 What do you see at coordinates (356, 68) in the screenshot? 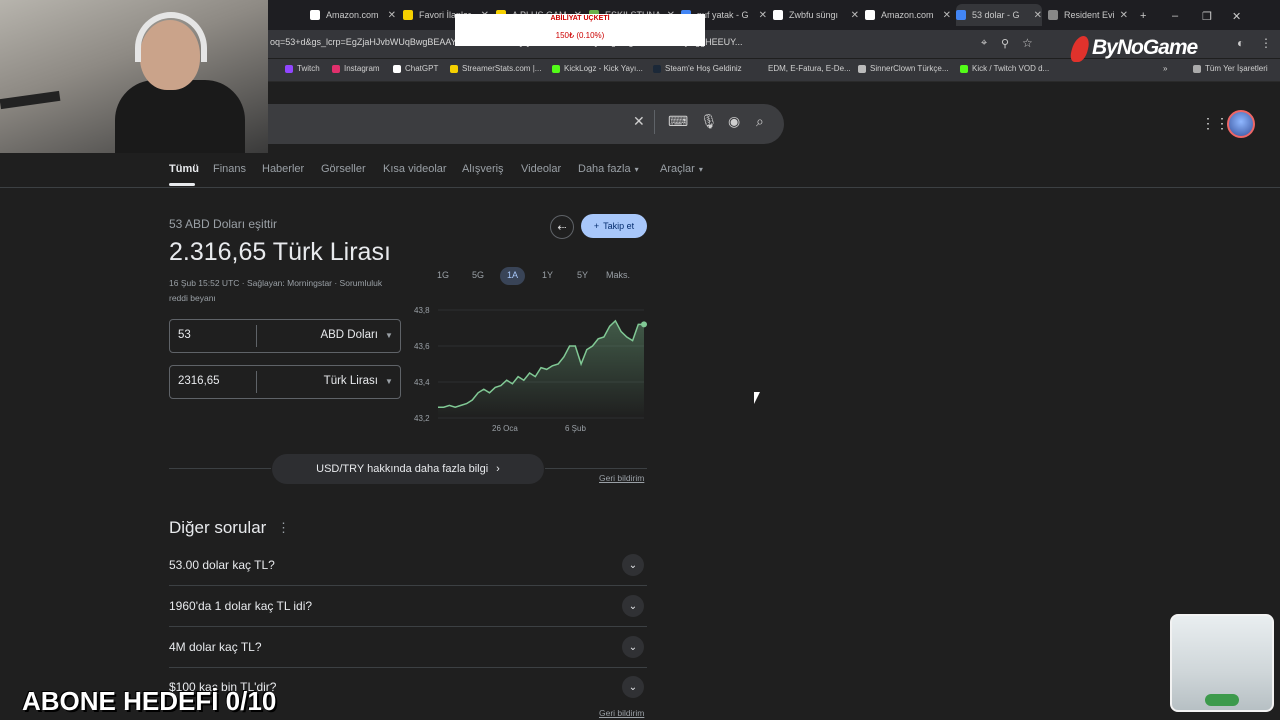
I see `bookmark-item: Instagram` at bounding box center [356, 68].